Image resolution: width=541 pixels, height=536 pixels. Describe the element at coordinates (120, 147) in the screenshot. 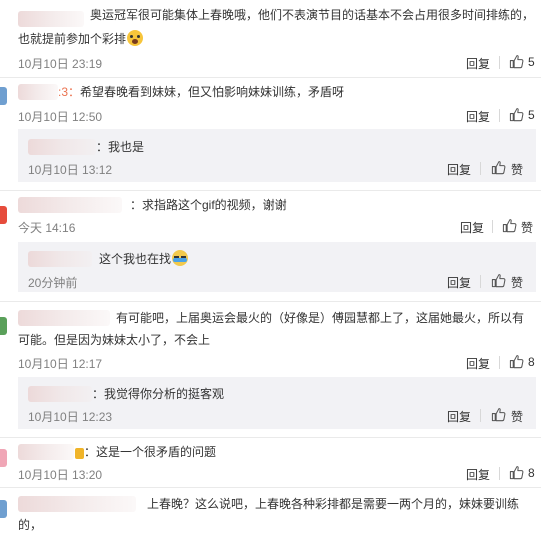

I see `sub-reply-text: ：我也是` at that location.